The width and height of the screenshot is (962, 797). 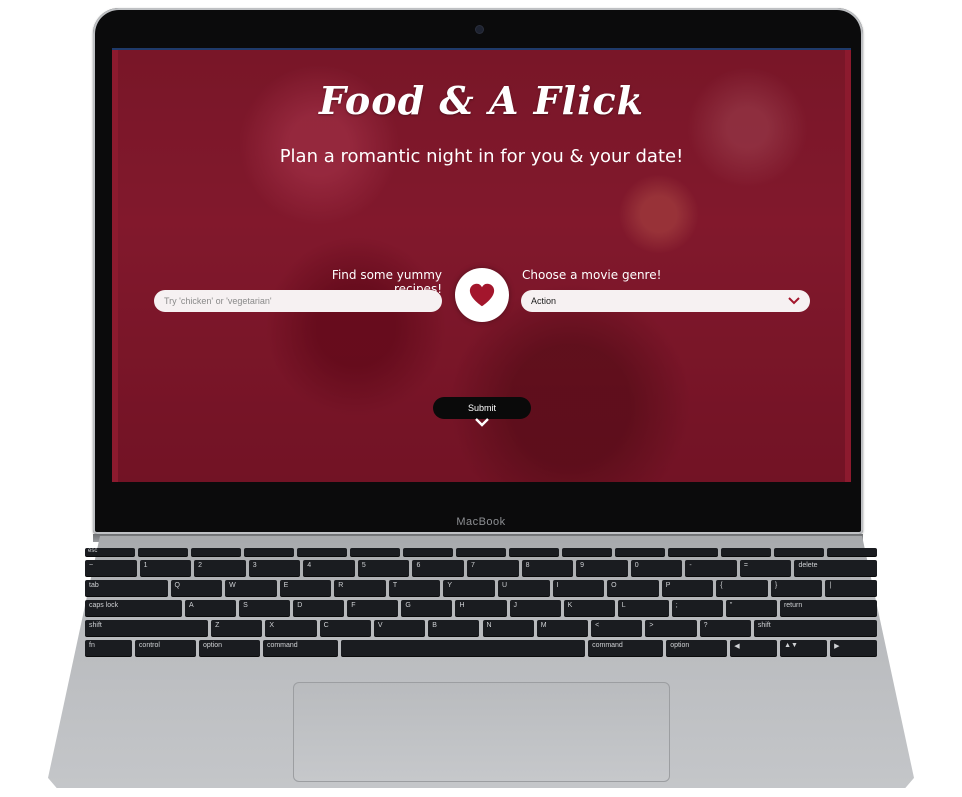 What do you see at coordinates (399, 628) in the screenshot?
I see `key-row4-4: V` at bounding box center [399, 628].